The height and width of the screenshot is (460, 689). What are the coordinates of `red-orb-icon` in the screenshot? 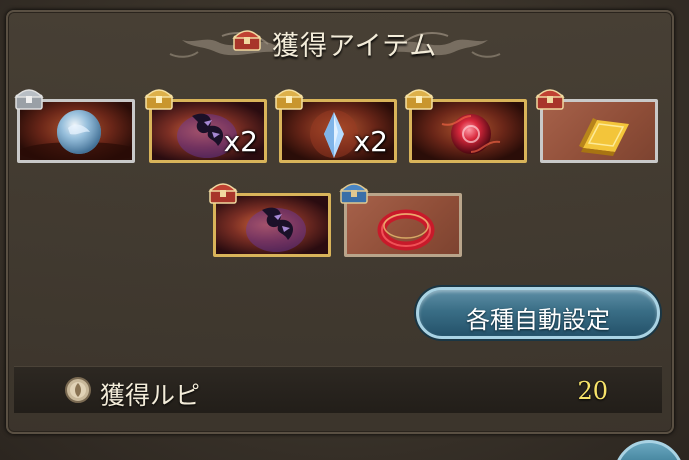 It's located at (471, 134).